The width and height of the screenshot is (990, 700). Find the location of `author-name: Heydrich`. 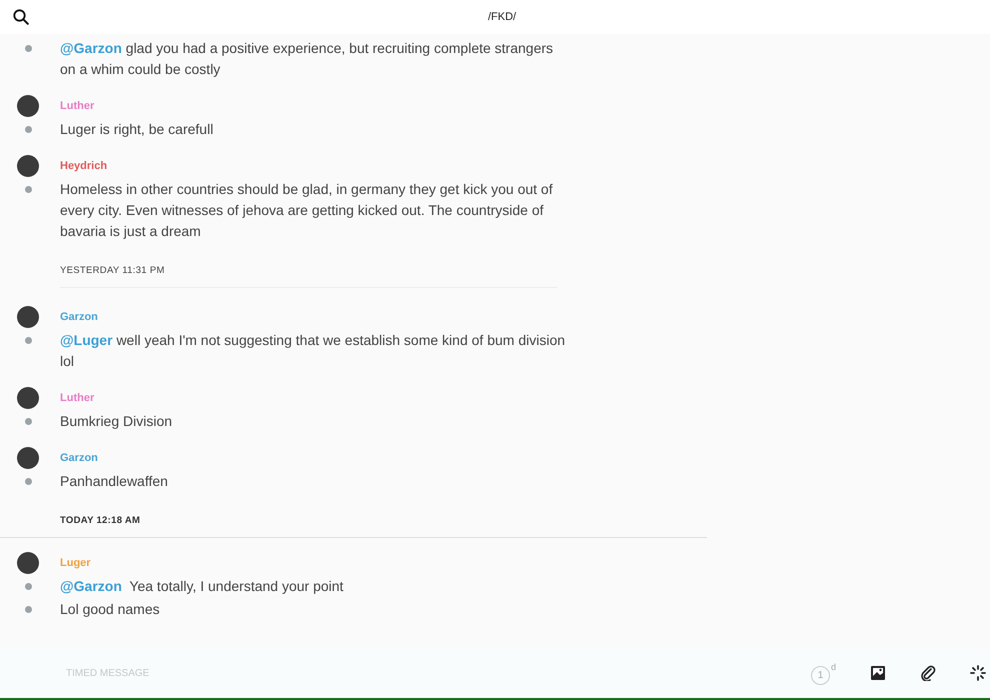

author-name: Heydrich is located at coordinates (84, 166).